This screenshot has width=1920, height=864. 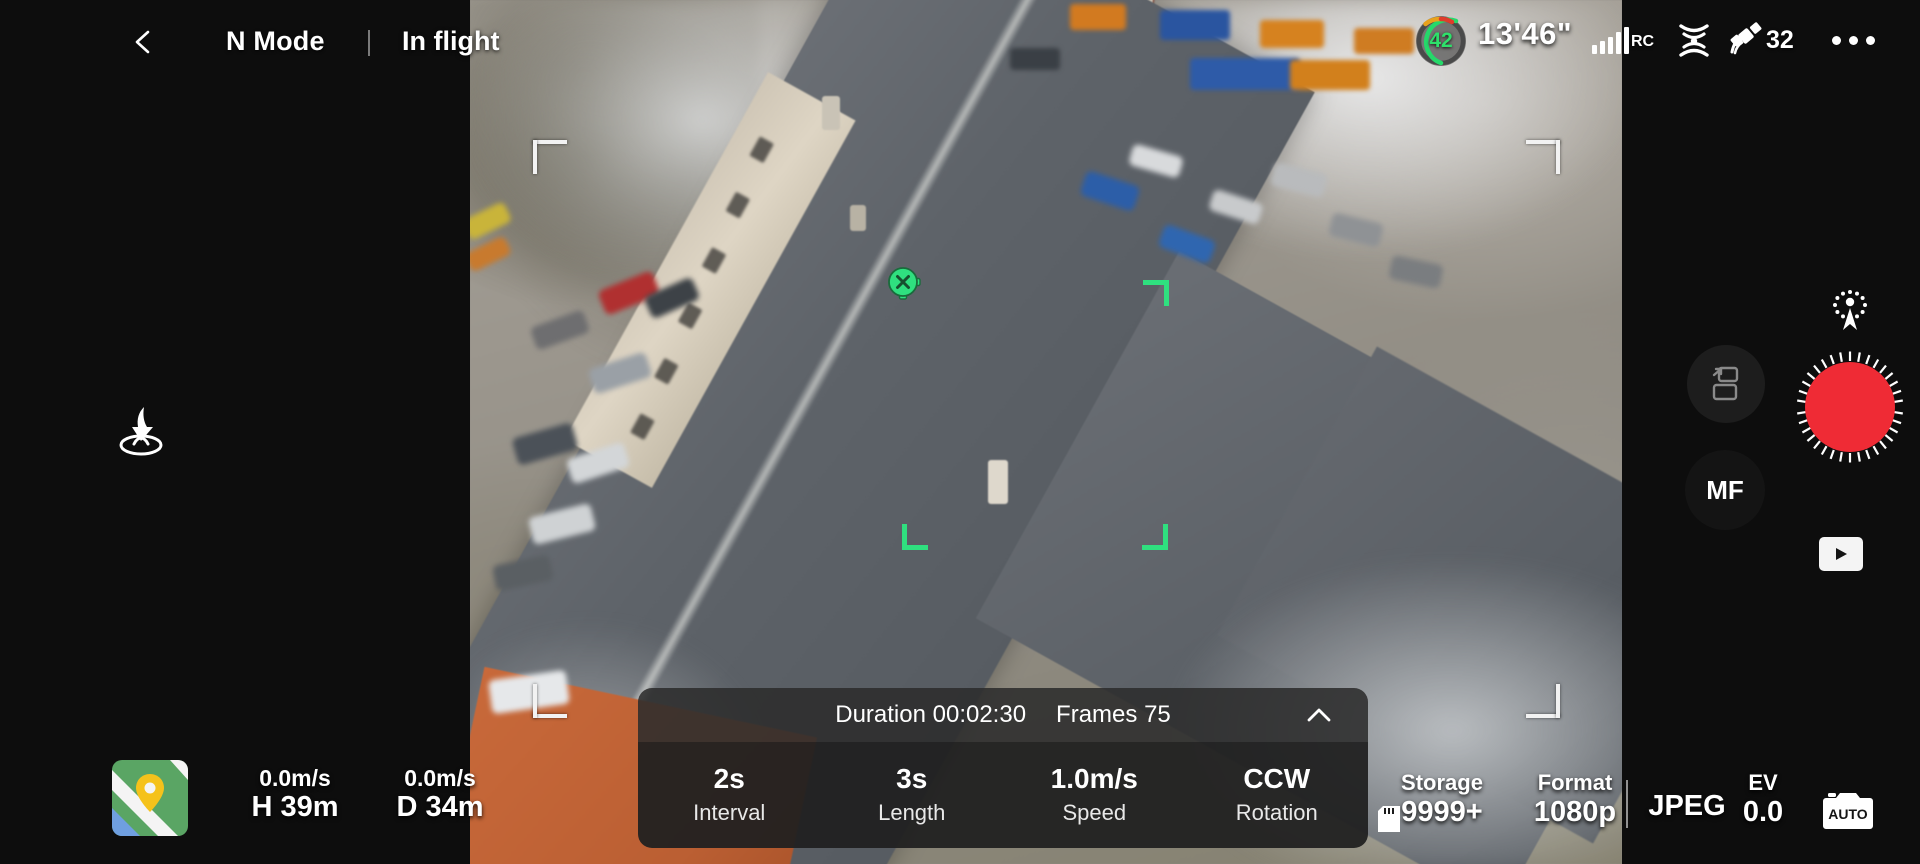 I want to click on distance-telemetry: 0.0m/s D 34m, so click(x=440, y=794).